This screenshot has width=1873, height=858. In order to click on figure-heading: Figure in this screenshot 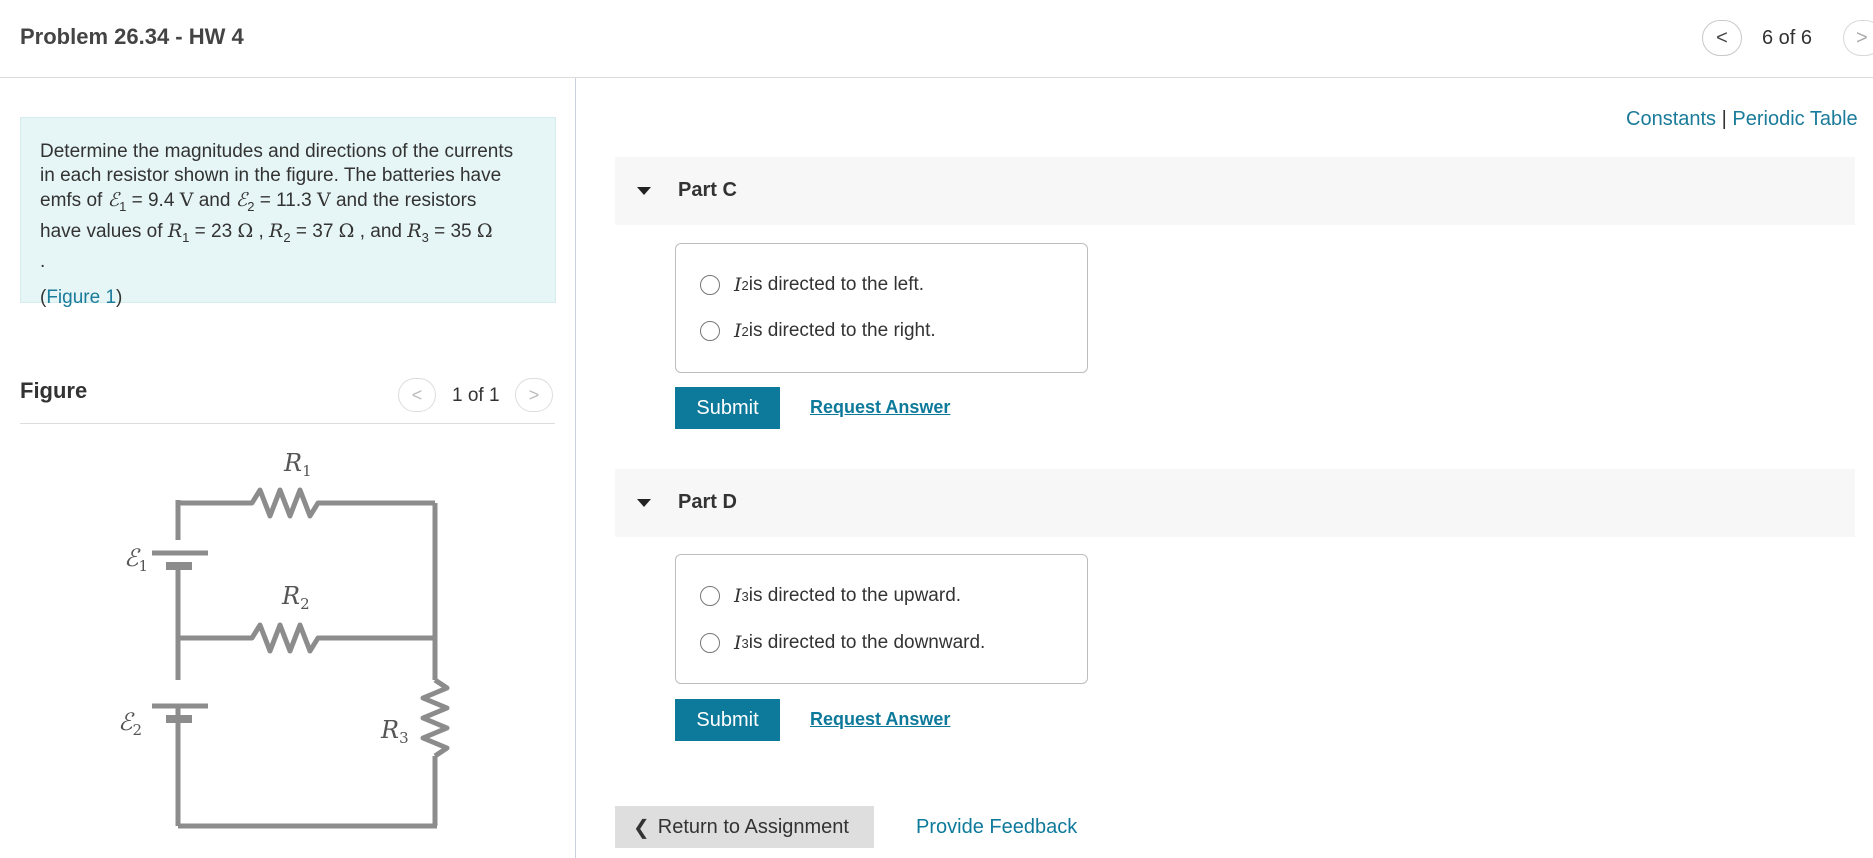, I will do `click(54, 390)`.